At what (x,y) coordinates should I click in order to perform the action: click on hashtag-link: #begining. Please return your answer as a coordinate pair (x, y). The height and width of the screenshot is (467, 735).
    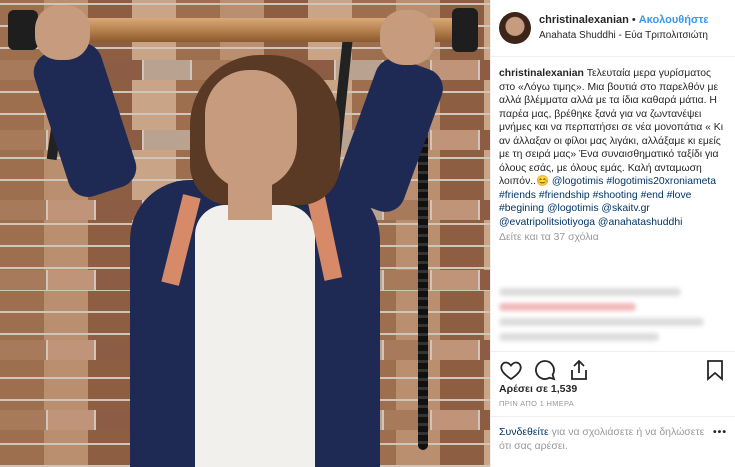
    Looking at the image, I should click on (521, 208).